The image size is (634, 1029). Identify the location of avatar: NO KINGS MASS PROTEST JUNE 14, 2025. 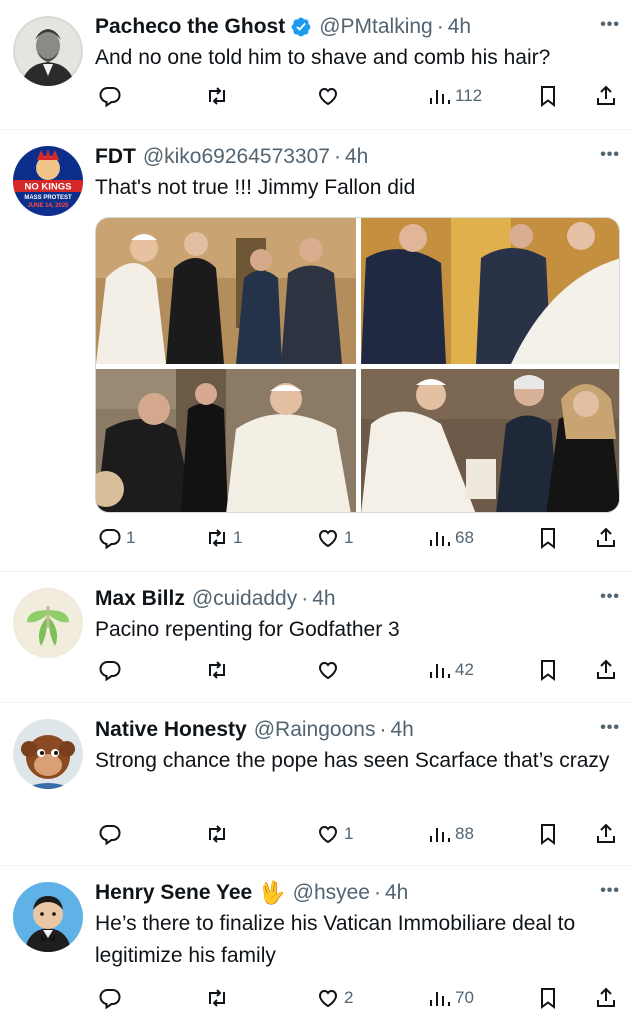
(48, 181).